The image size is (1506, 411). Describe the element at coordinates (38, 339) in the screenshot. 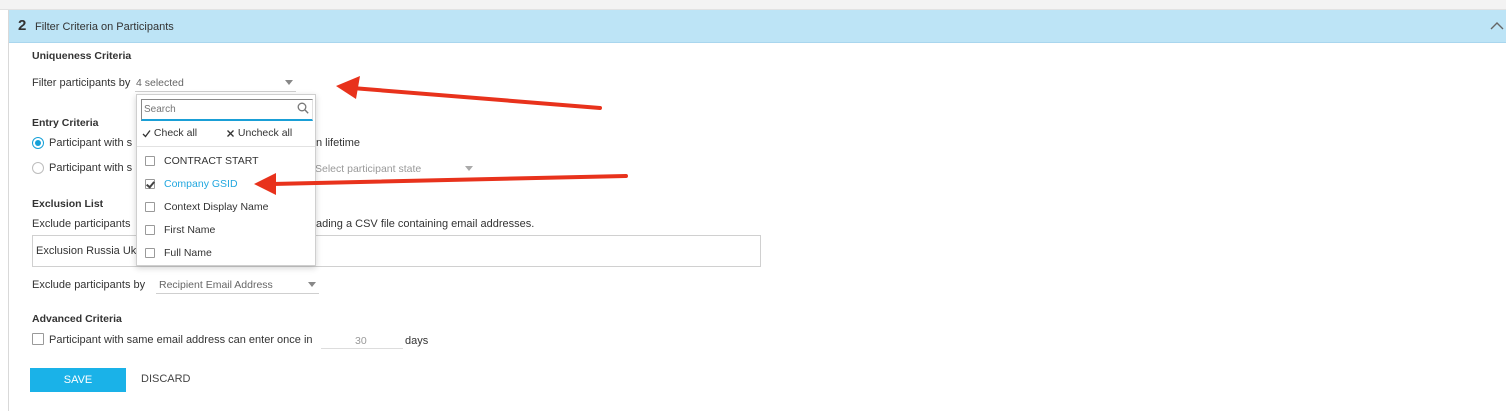

I see `same-email-checkbox` at that location.